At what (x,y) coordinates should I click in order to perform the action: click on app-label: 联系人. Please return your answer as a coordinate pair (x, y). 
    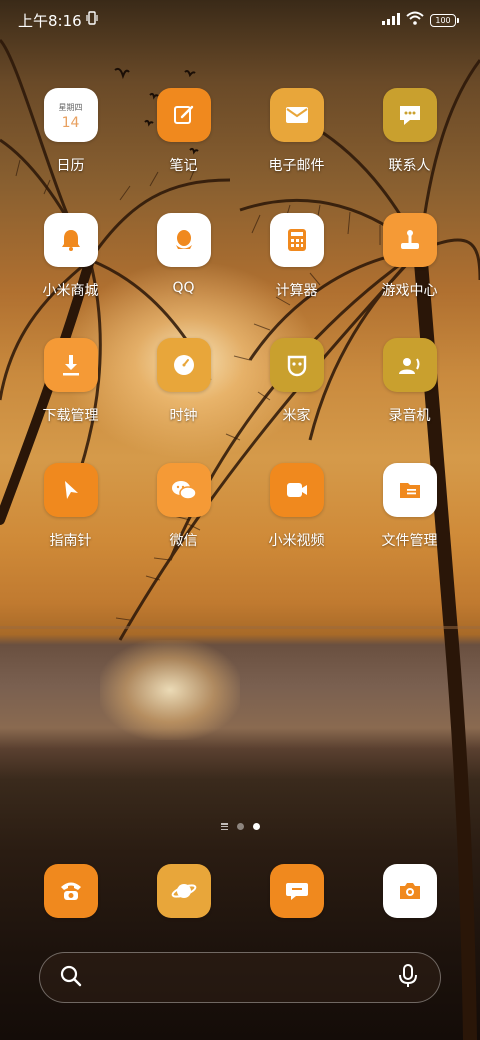
    Looking at the image, I should click on (409, 166).